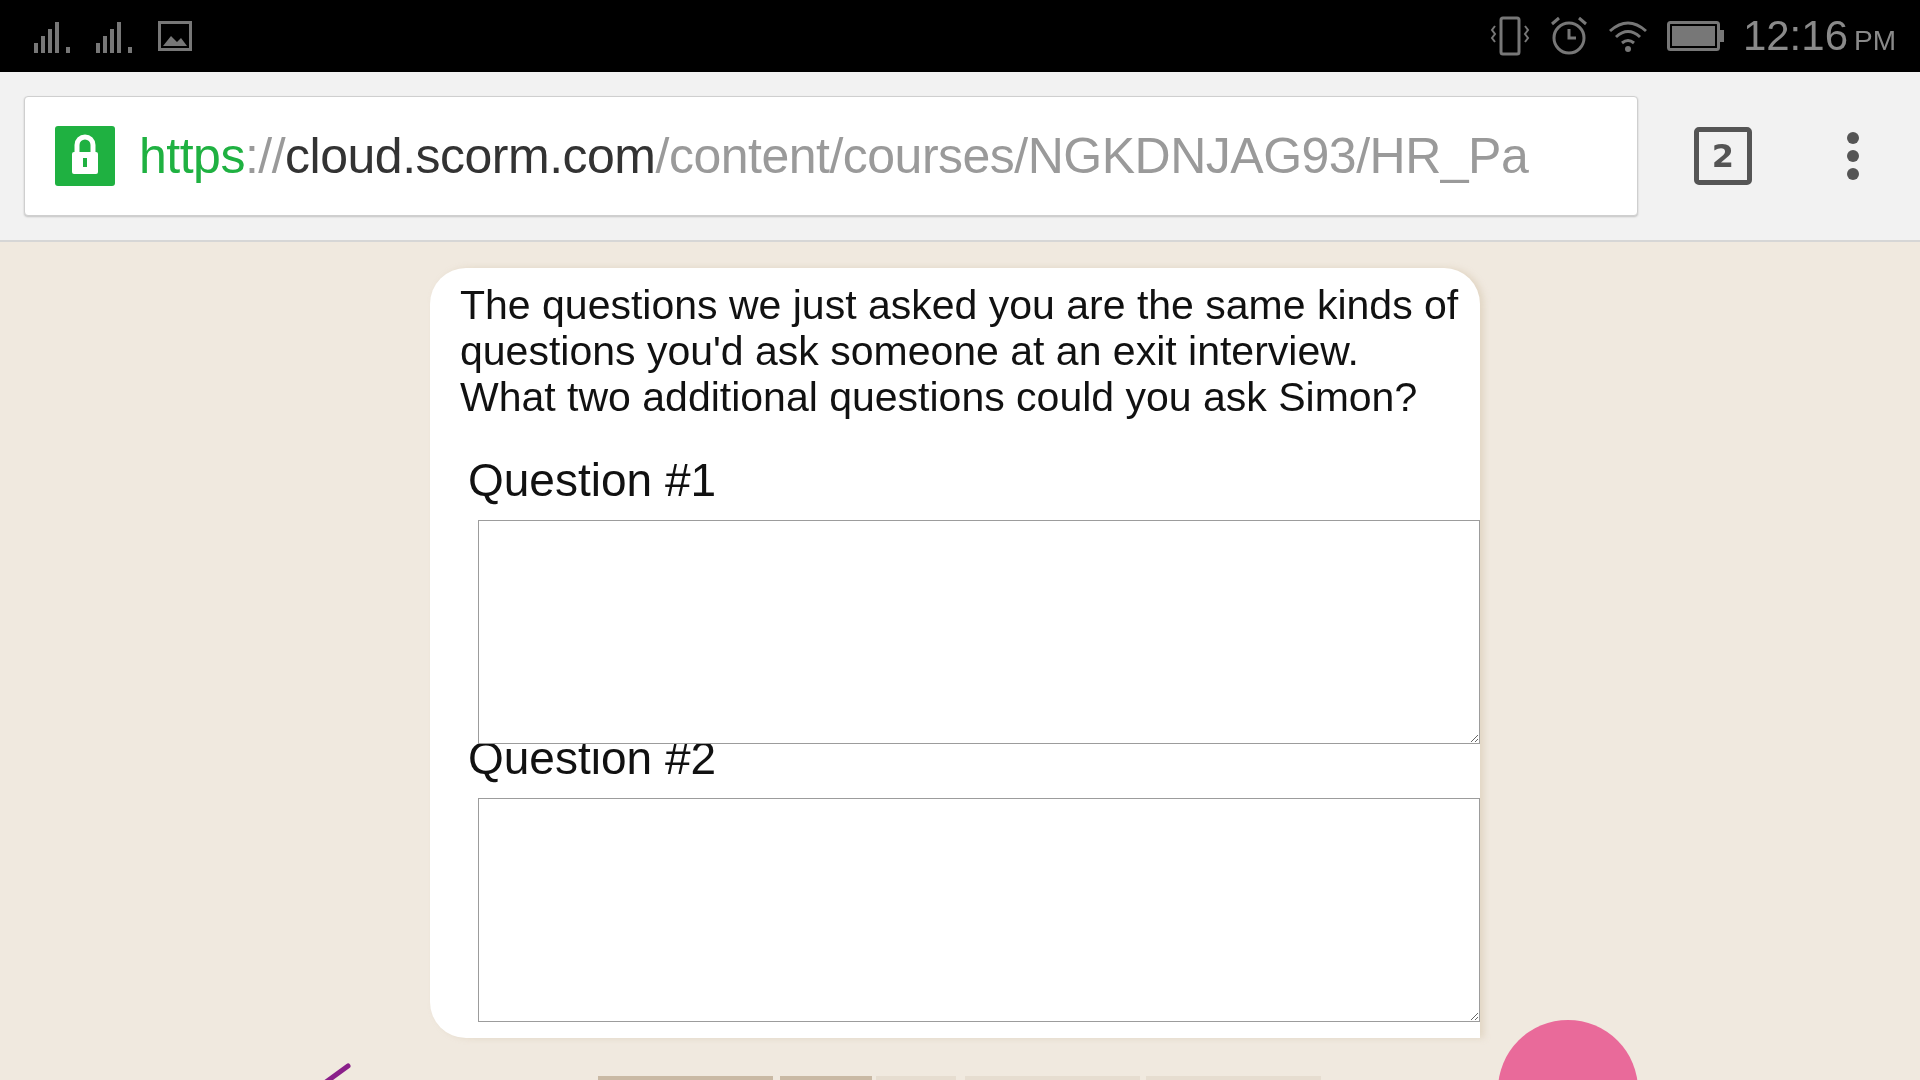 The image size is (1920, 1080). What do you see at coordinates (85, 156) in the screenshot?
I see `lock-icon` at bounding box center [85, 156].